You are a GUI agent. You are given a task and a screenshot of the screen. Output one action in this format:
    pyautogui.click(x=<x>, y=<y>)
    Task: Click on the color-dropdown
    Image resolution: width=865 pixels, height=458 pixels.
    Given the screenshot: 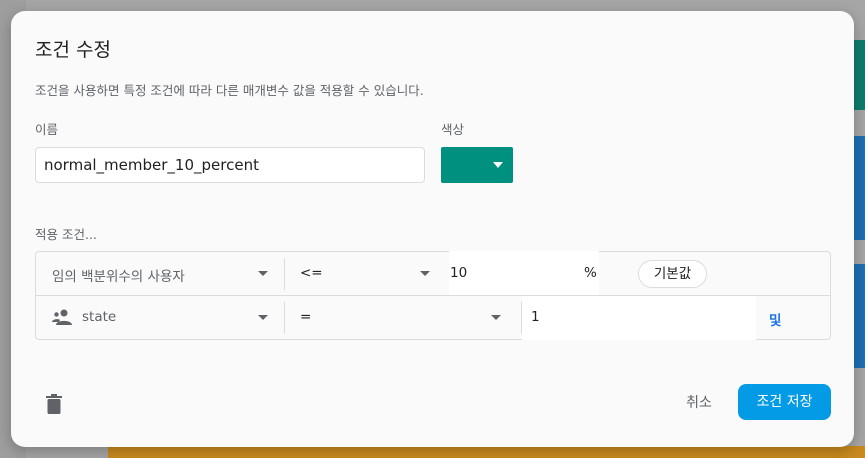 What is the action you would take?
    pyautogui.click(x=477, y=165)
    